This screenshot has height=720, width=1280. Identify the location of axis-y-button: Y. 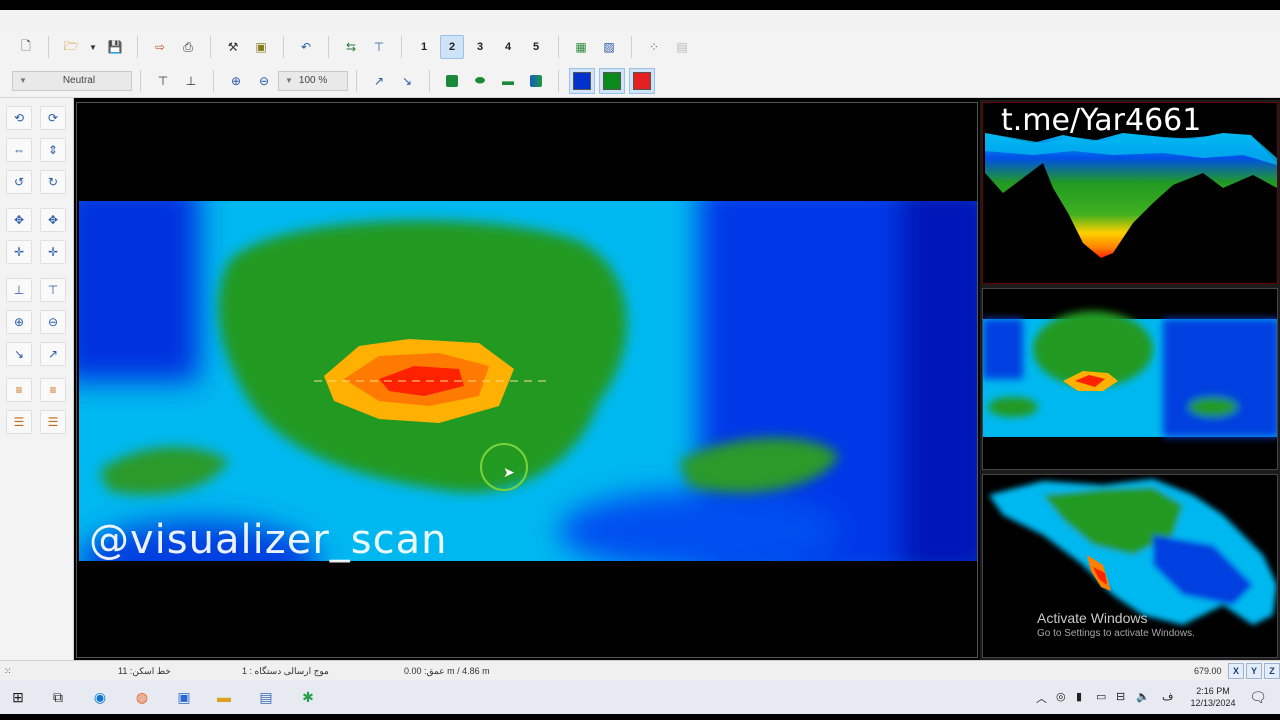
(1254, 671).